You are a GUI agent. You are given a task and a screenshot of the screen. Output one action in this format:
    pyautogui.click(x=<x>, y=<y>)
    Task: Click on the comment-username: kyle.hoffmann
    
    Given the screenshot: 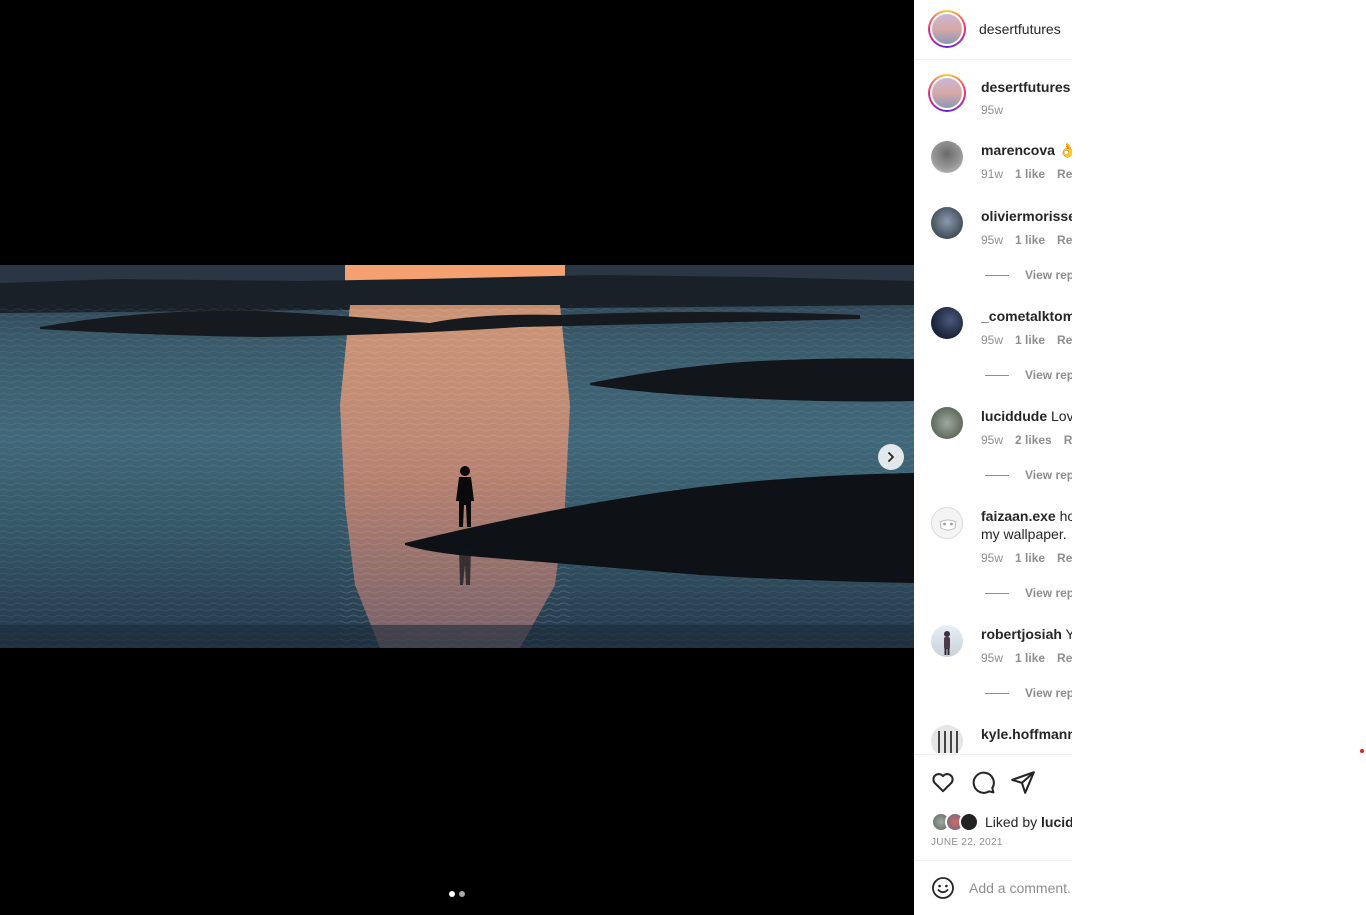 What is the action you would take?
    pyautogui.click(x=1026, y=734)
    